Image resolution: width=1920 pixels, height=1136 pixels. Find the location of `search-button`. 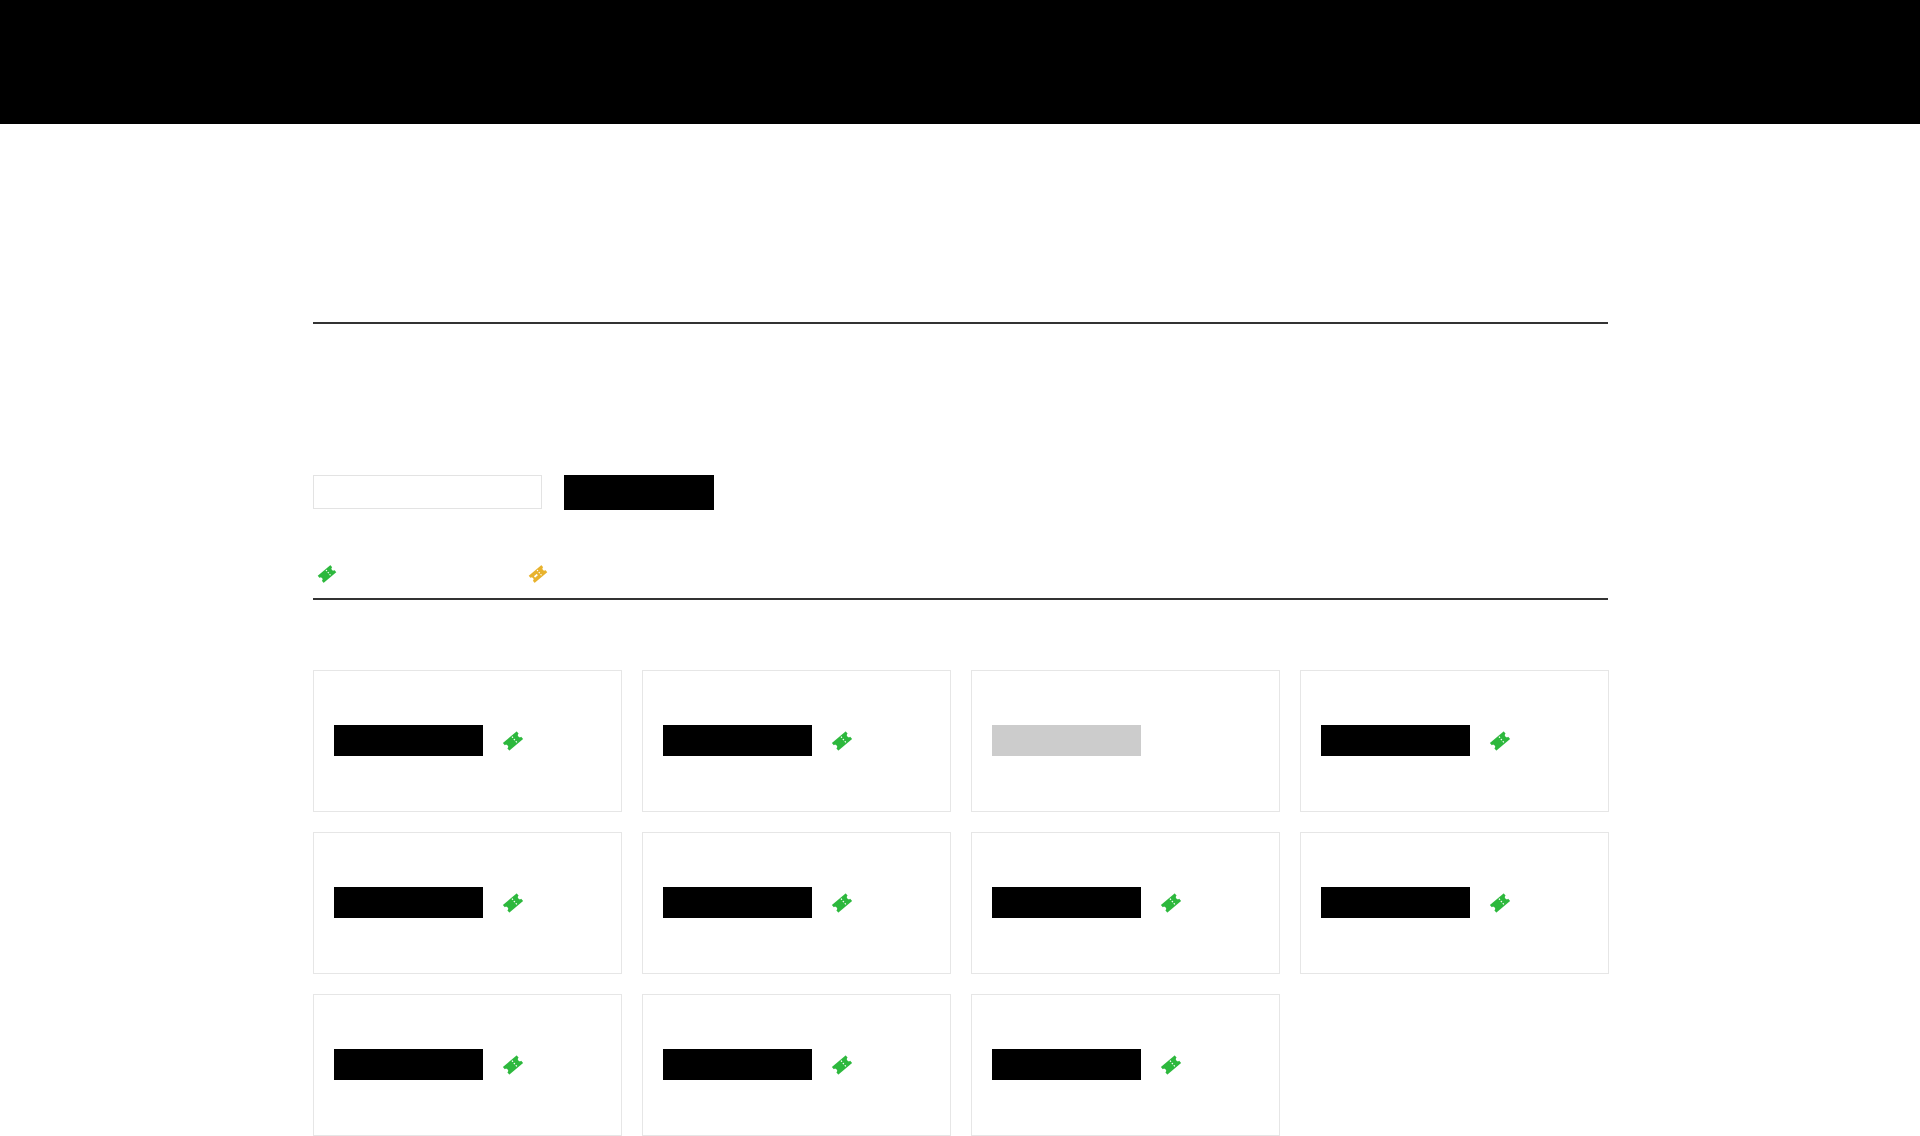

search-button is located at coordinates (639, 492).